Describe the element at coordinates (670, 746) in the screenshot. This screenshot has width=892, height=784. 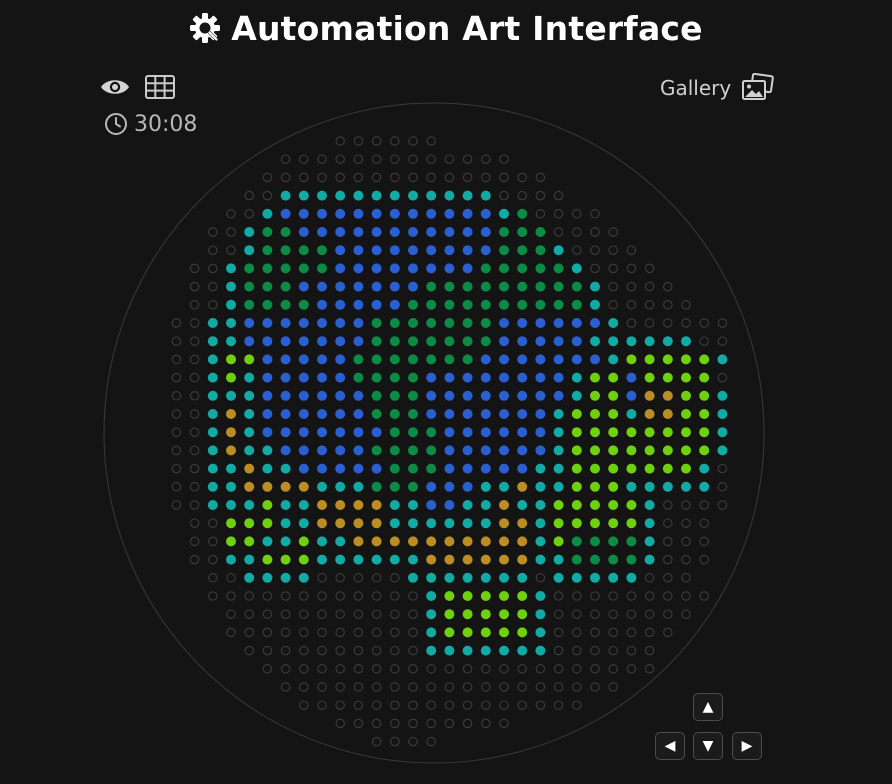
I see `move-left-button: ◀` at that location.